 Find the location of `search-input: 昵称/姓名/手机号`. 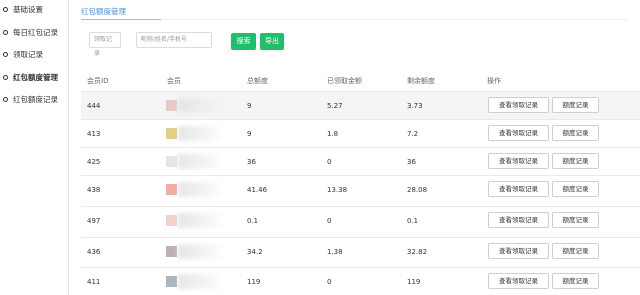

search-input: 昵称/姓名/手机号 is located at coordinates (174, 40).